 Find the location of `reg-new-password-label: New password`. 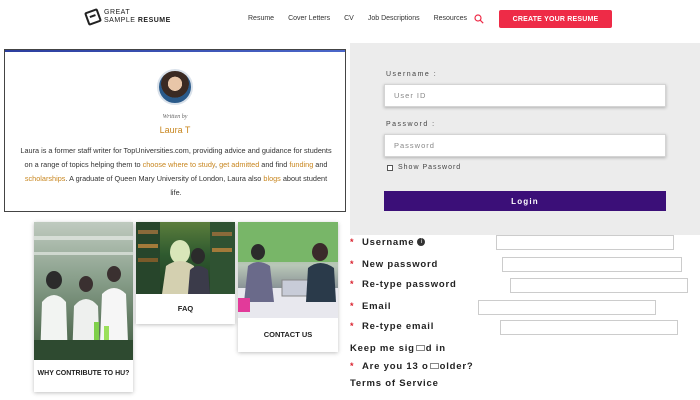

reg-new-password-label: New password is located at coordinates (400, 264).